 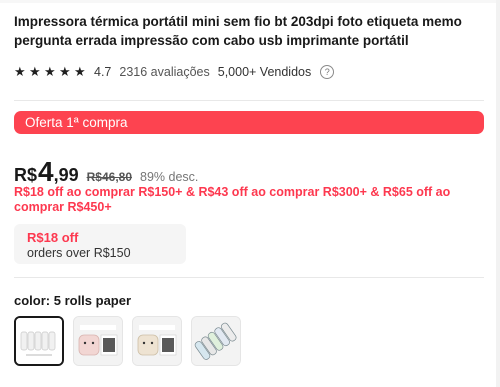 What do you see at coordinates (66, 175) in the screenshot?
I see `price-decimal: ,99` at bounding box center [66, 175].